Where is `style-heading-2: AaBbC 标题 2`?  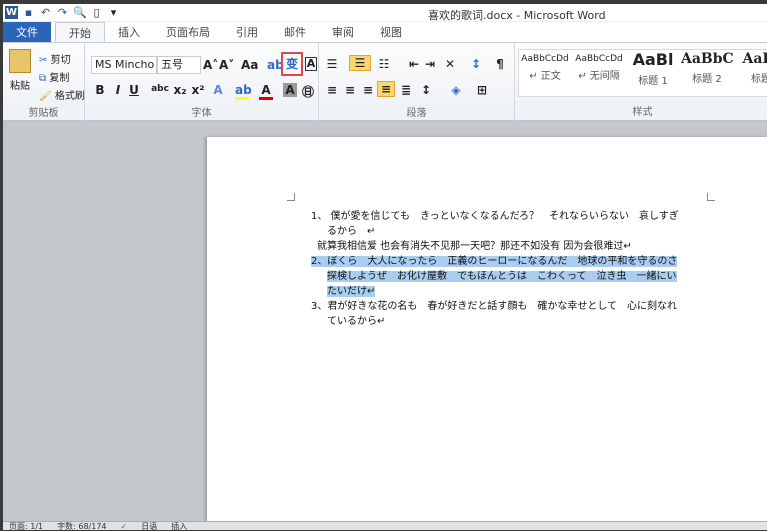 style-heading-2: AaBbC 标题 2 is located at coordinates (707, 68).